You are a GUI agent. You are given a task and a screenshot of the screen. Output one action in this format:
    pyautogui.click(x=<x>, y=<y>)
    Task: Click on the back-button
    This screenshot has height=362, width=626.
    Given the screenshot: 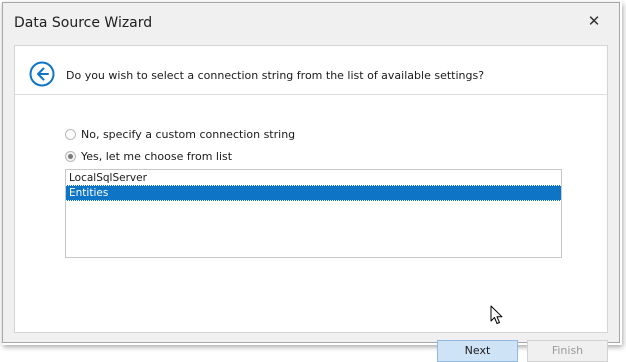 What is the action you would take?
    pyautogui.click(x=42, y=74)
    